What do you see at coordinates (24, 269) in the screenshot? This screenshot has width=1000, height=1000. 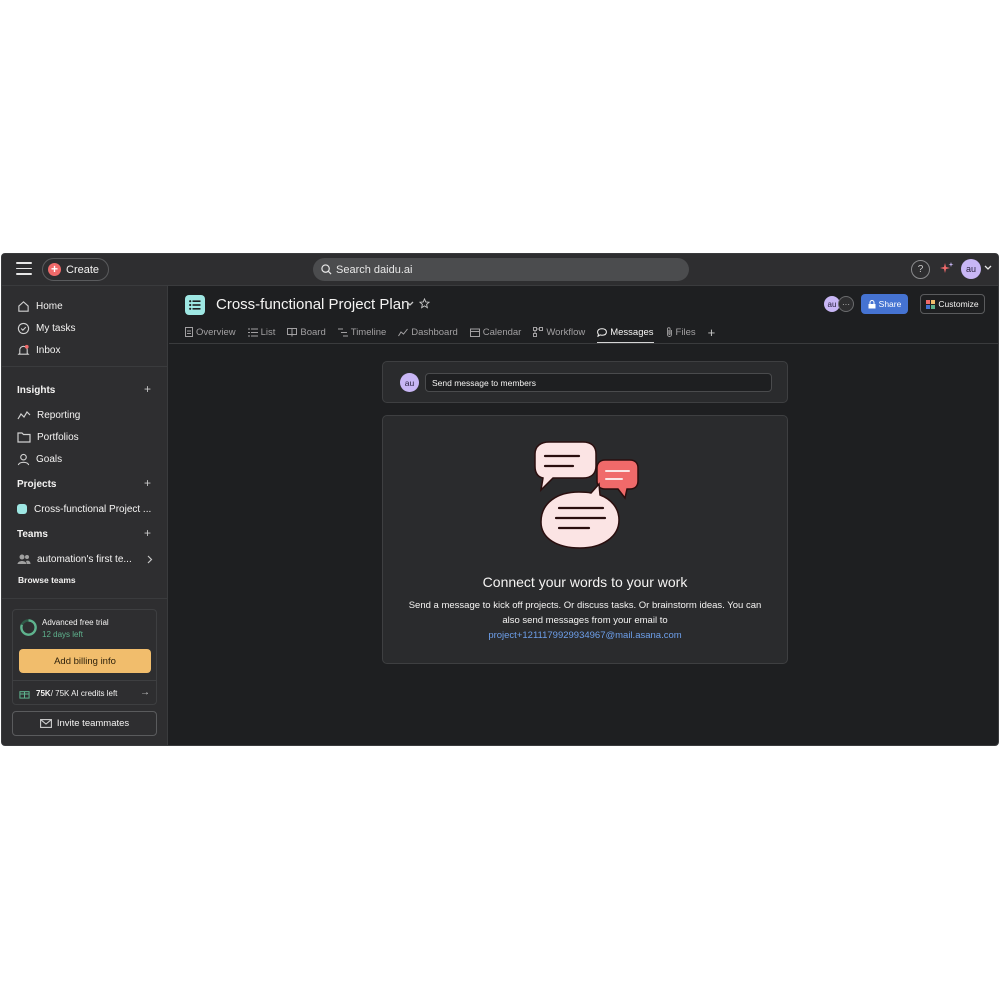 I see `menu-icon` at bounding box center [24, 269].